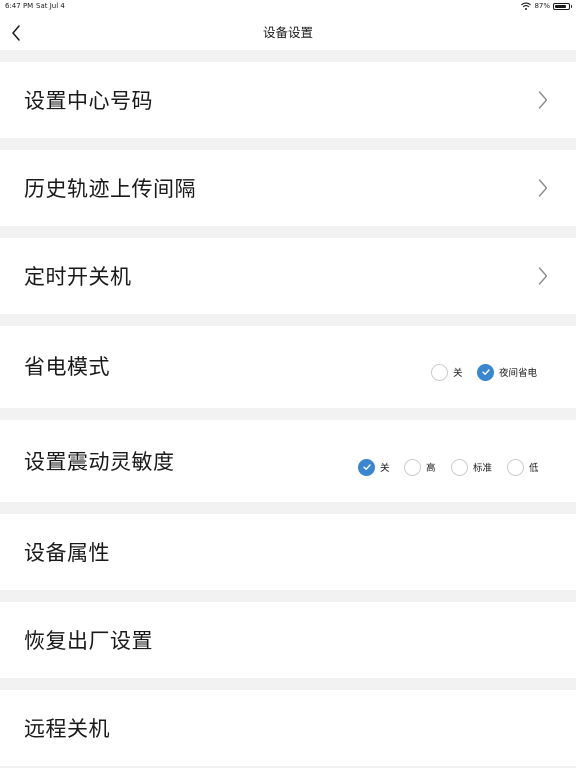  What do you see at coordinates (288, 276) in the screenshot?
I see `row-scheduled-power: 定时开关机` at bounding box center [288, 276].